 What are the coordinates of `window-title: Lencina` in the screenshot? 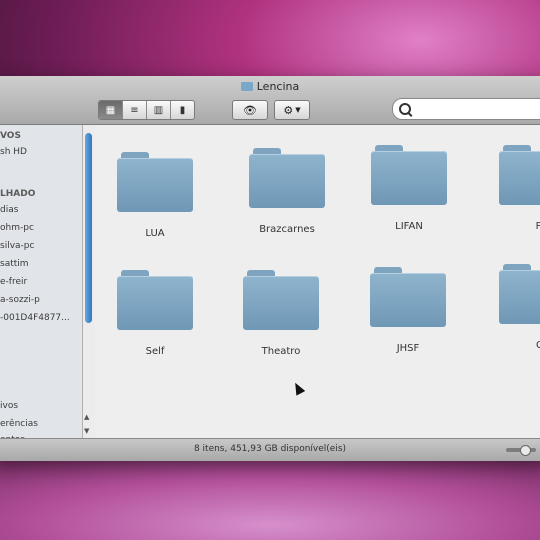 It's located at (270, 86).